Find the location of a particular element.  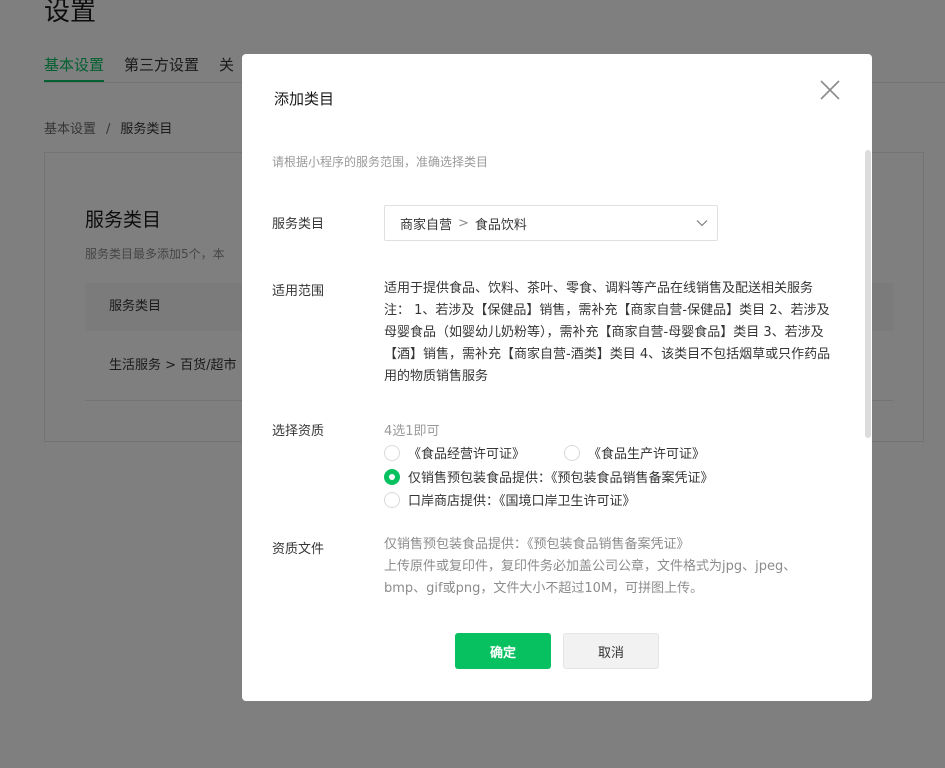

cancel-button: 取消 is located at coordinates (611, 651).